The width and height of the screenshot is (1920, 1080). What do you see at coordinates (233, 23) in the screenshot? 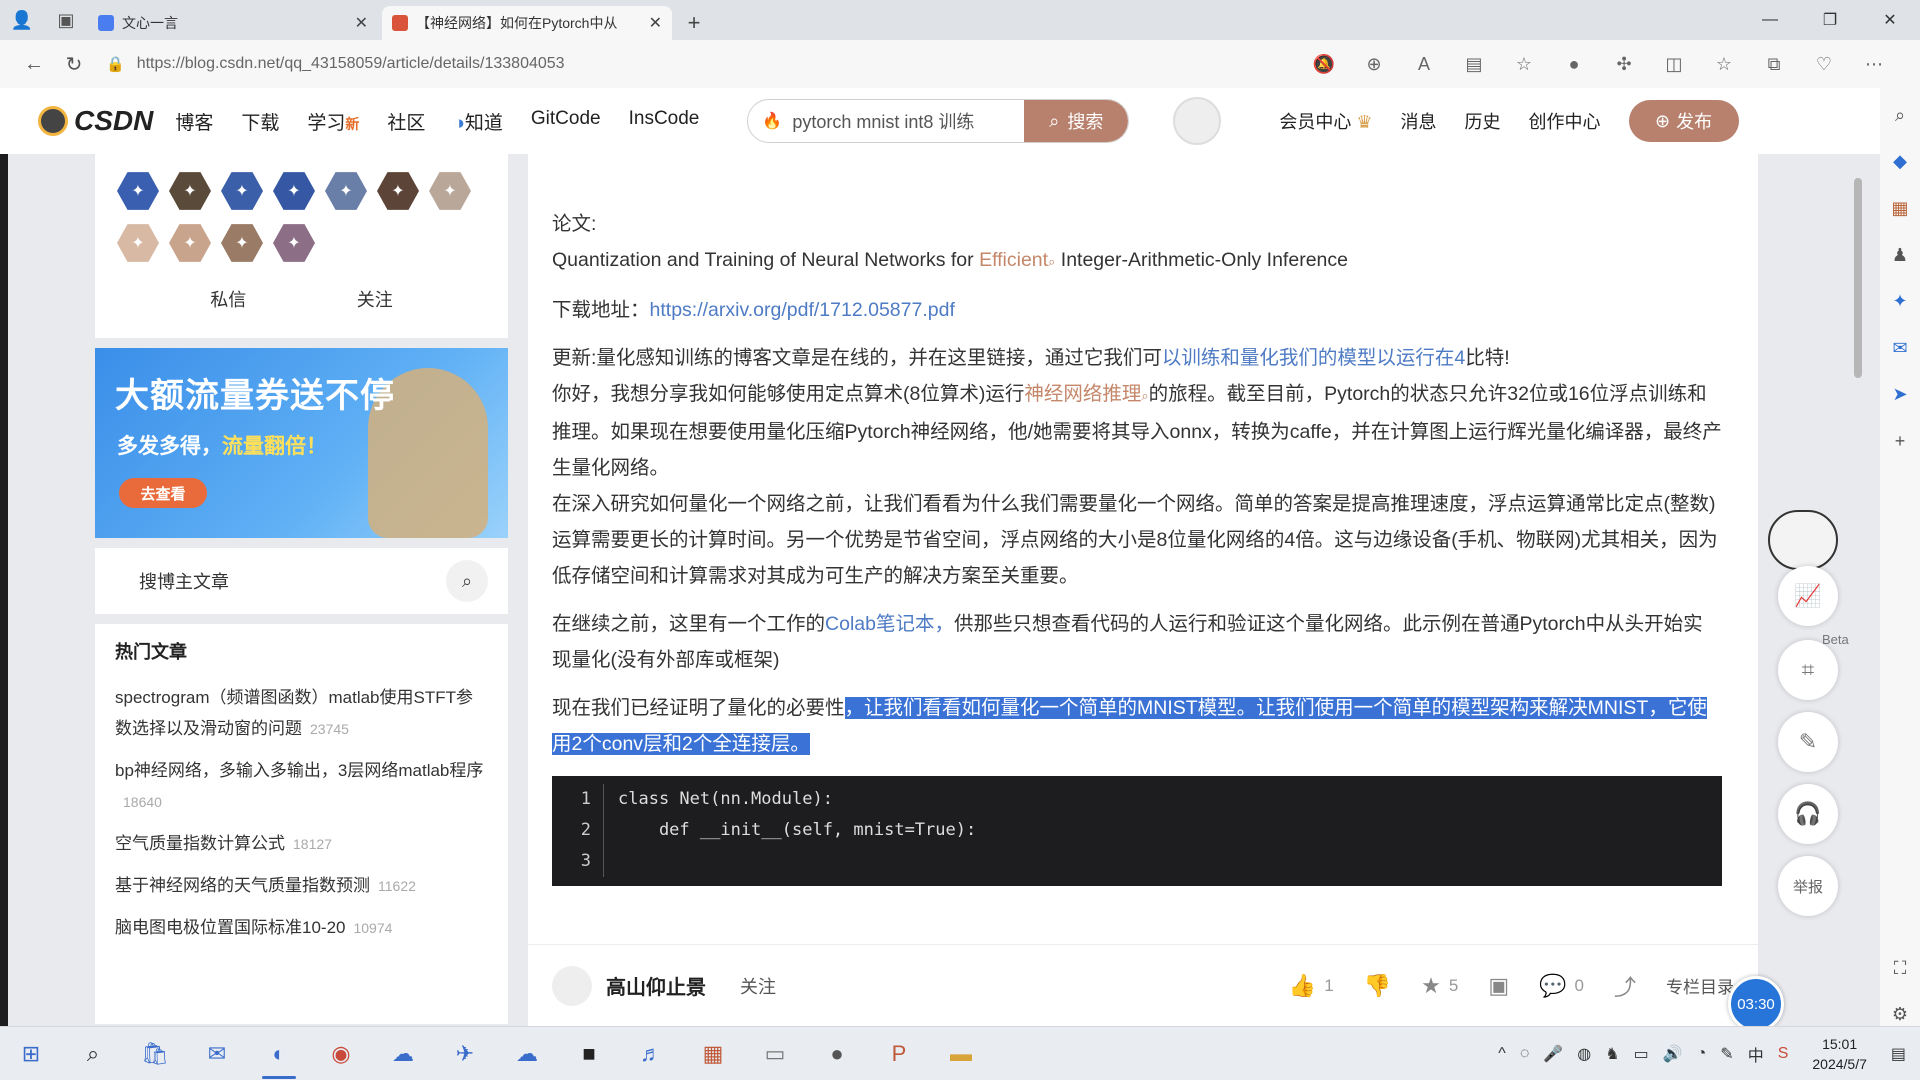
I see `browser-tab-wenxin: 文心一言 ✕` at bounding box center [233, 23].